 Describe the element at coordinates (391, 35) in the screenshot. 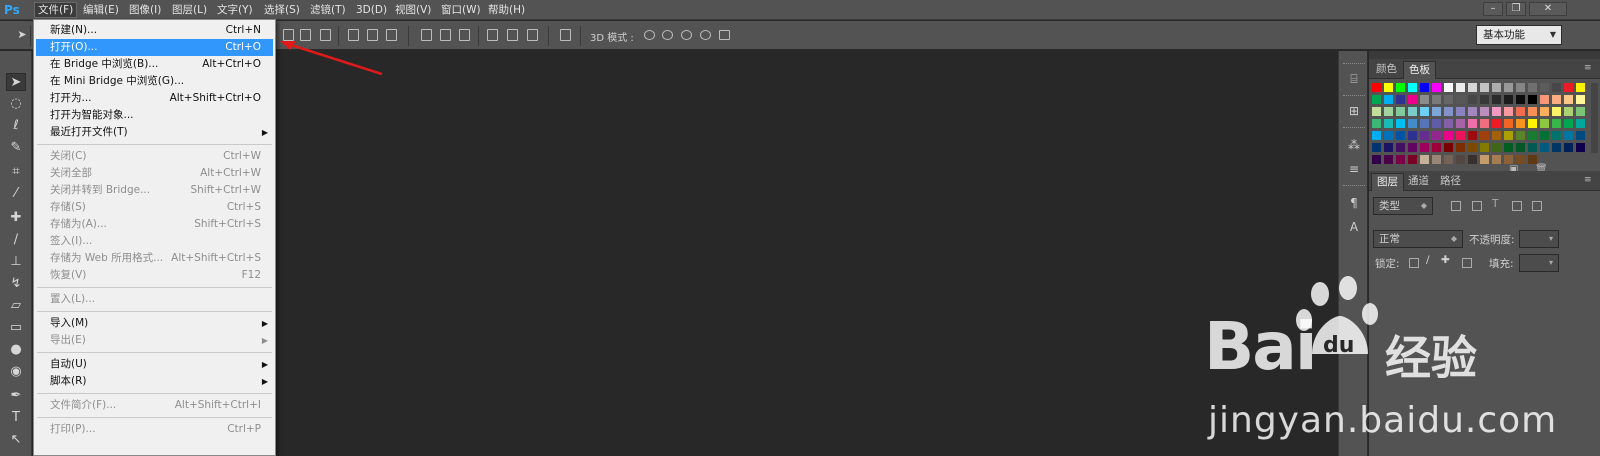

I see `align-bottom-edges-icon` at that location.